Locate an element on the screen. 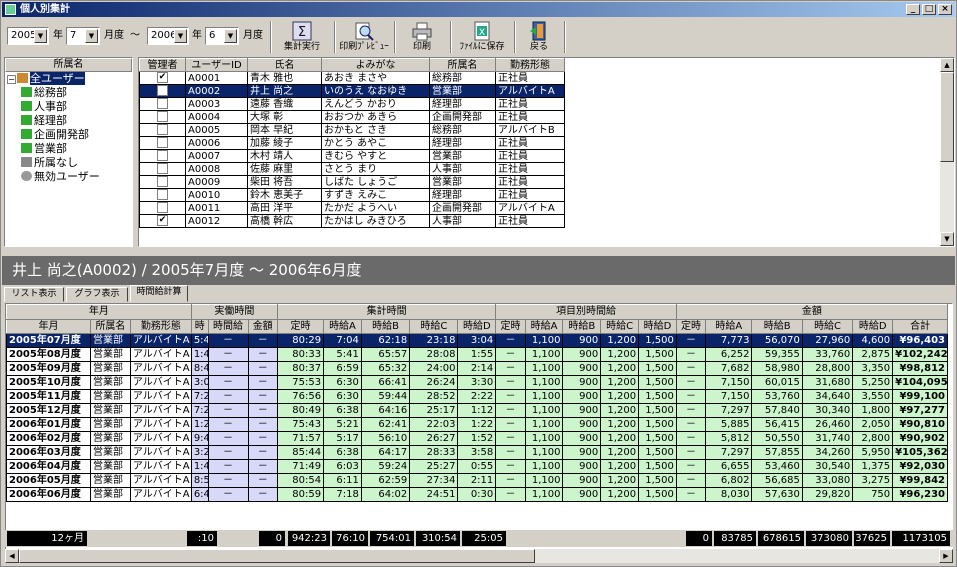 The height and width of the screenshot is (567, 957). col-kana: よみがな is located at coordinates (375, 65).